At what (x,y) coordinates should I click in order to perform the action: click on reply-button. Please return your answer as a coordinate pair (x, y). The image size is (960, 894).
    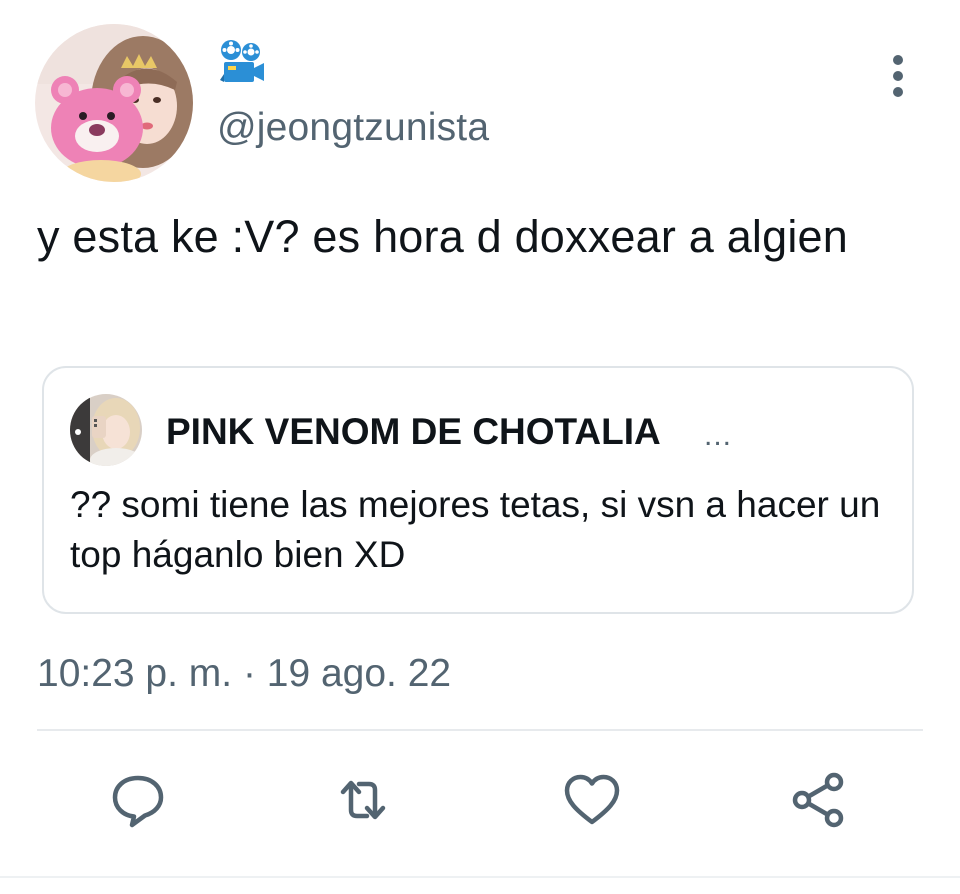
    Looking at the image, I should click on (138, 800).